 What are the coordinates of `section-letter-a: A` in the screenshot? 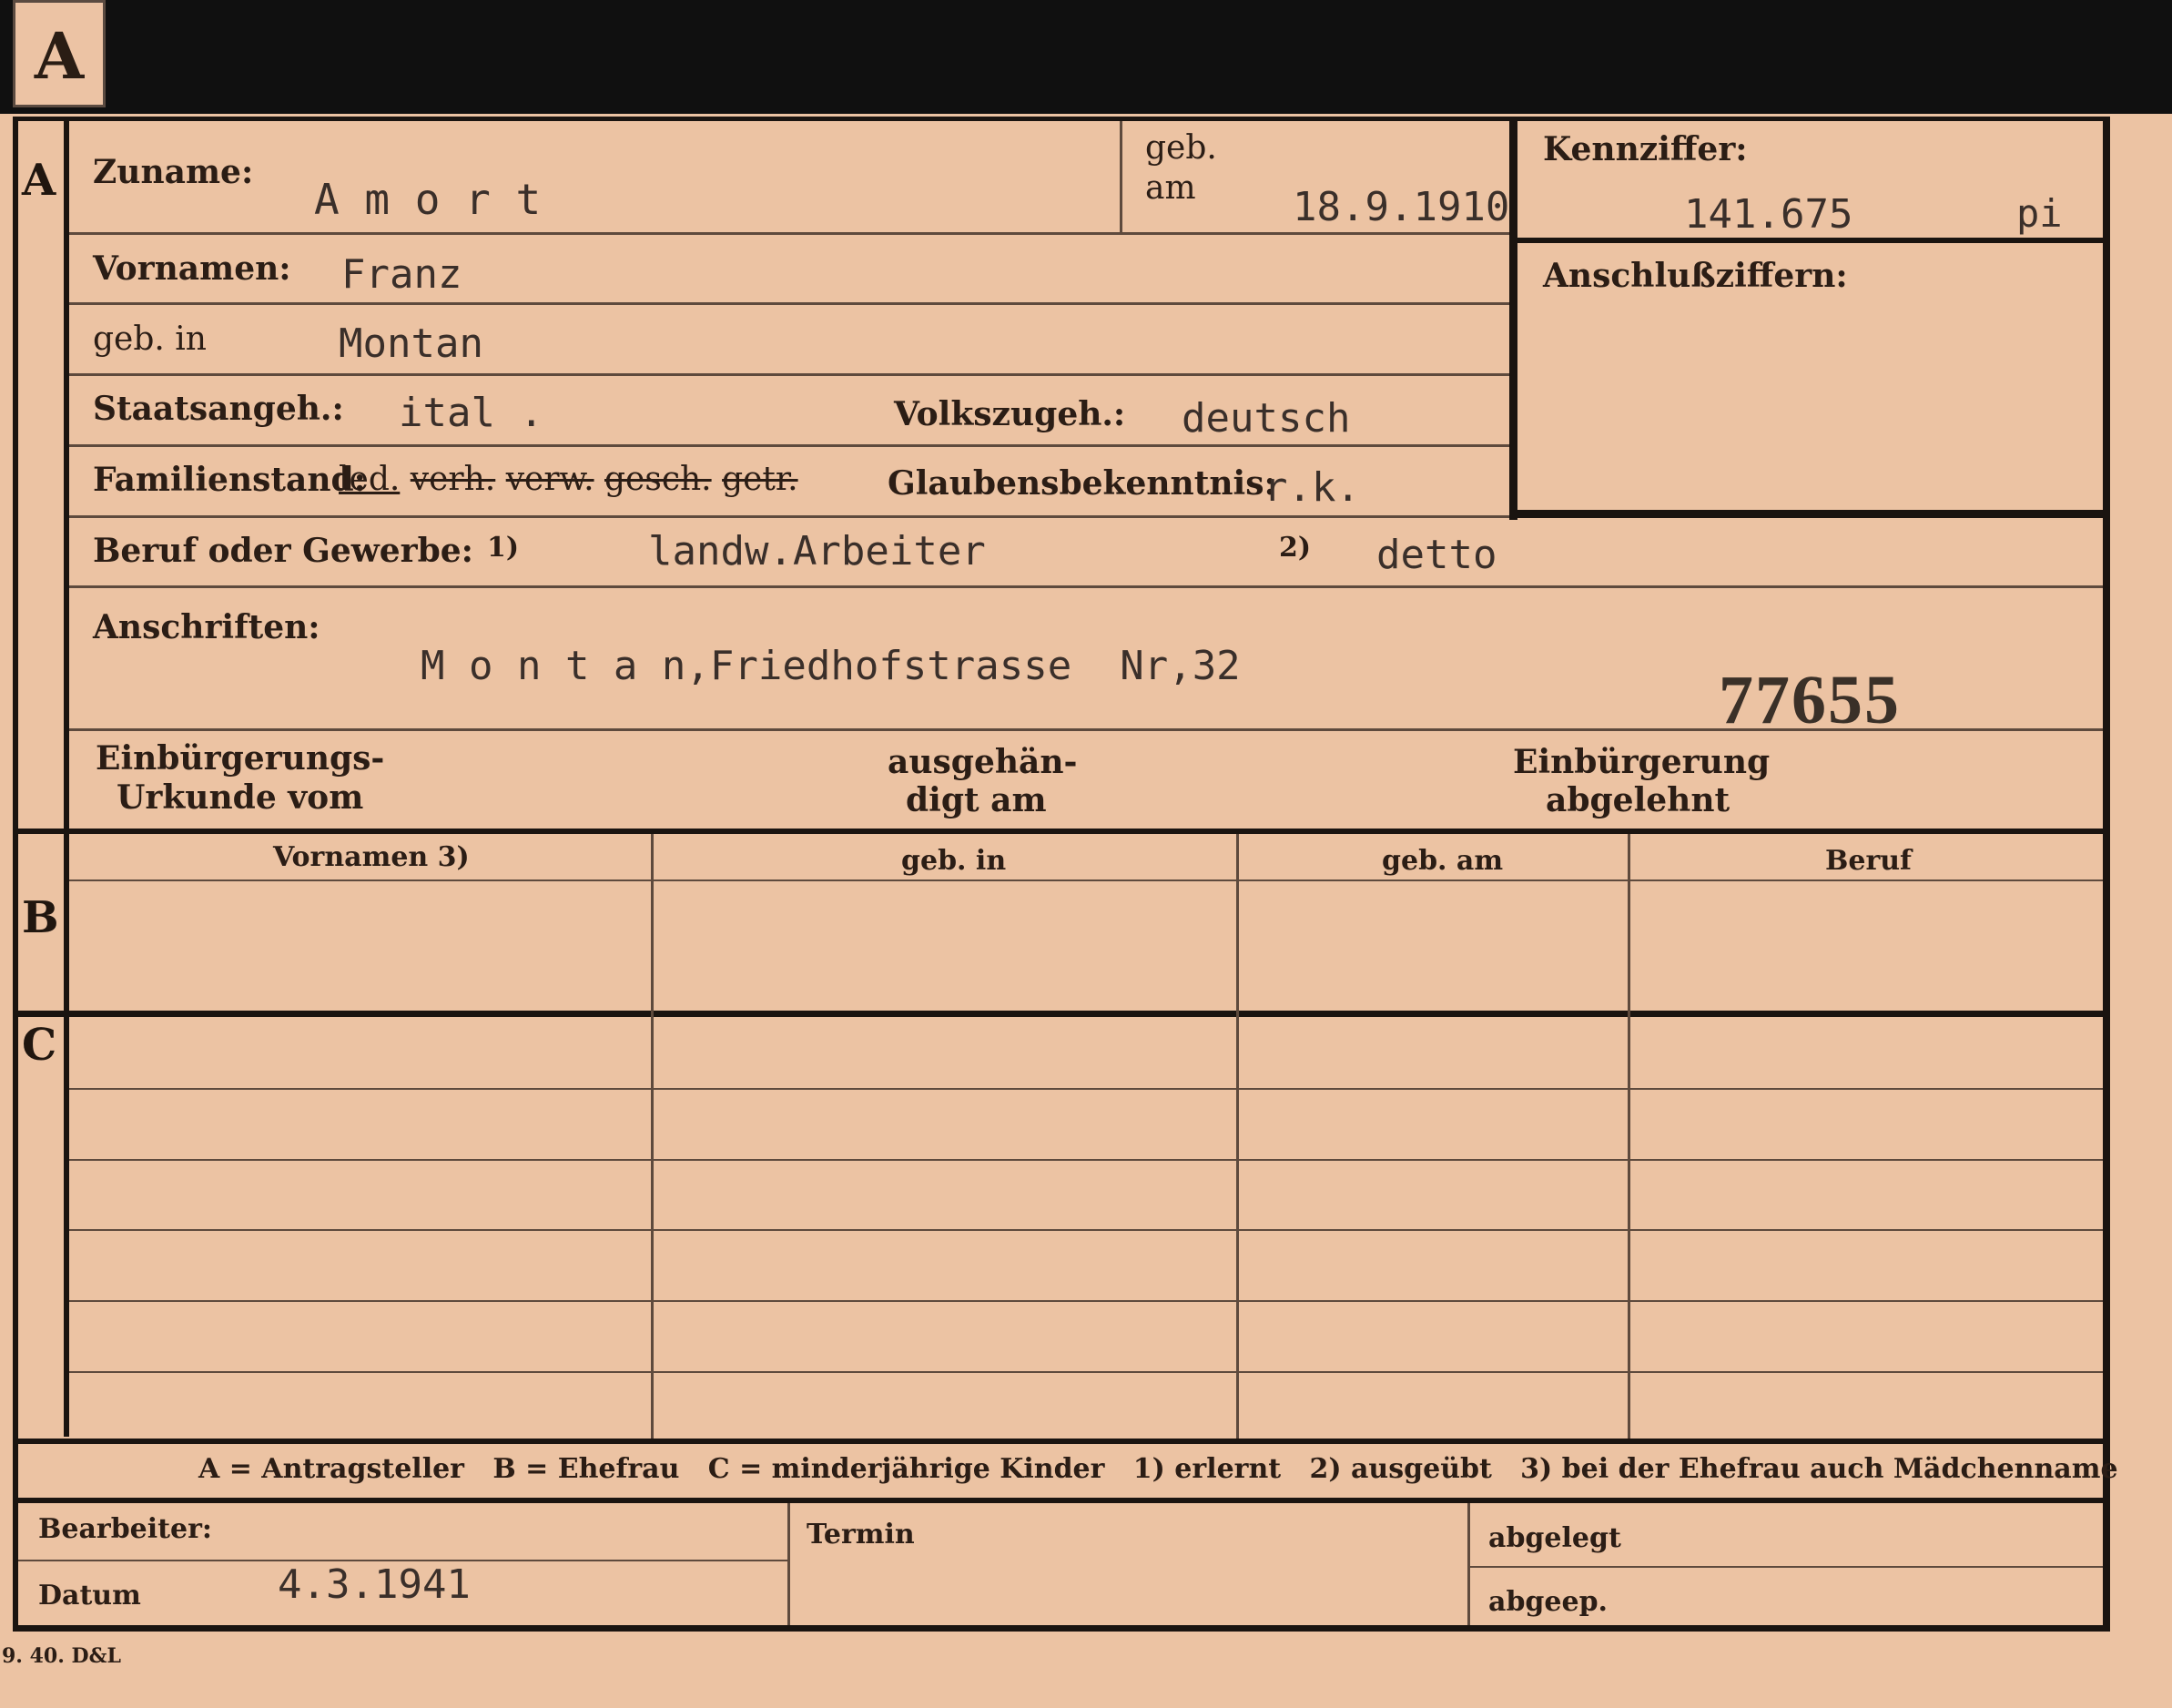 It's located at (39, 180).